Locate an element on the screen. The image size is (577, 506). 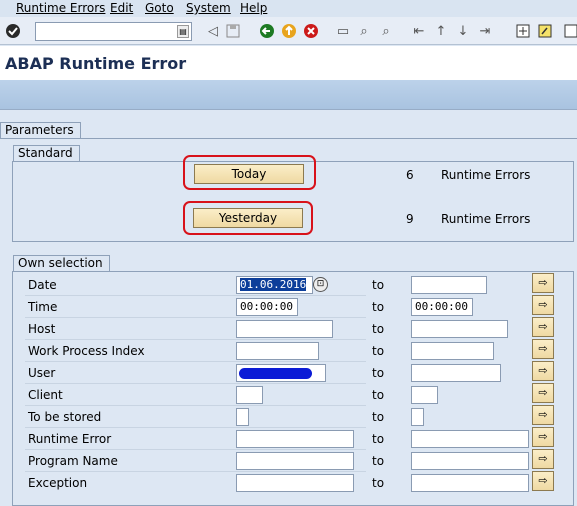
to-be-stored-to-field is located at coordinates (417, 417).